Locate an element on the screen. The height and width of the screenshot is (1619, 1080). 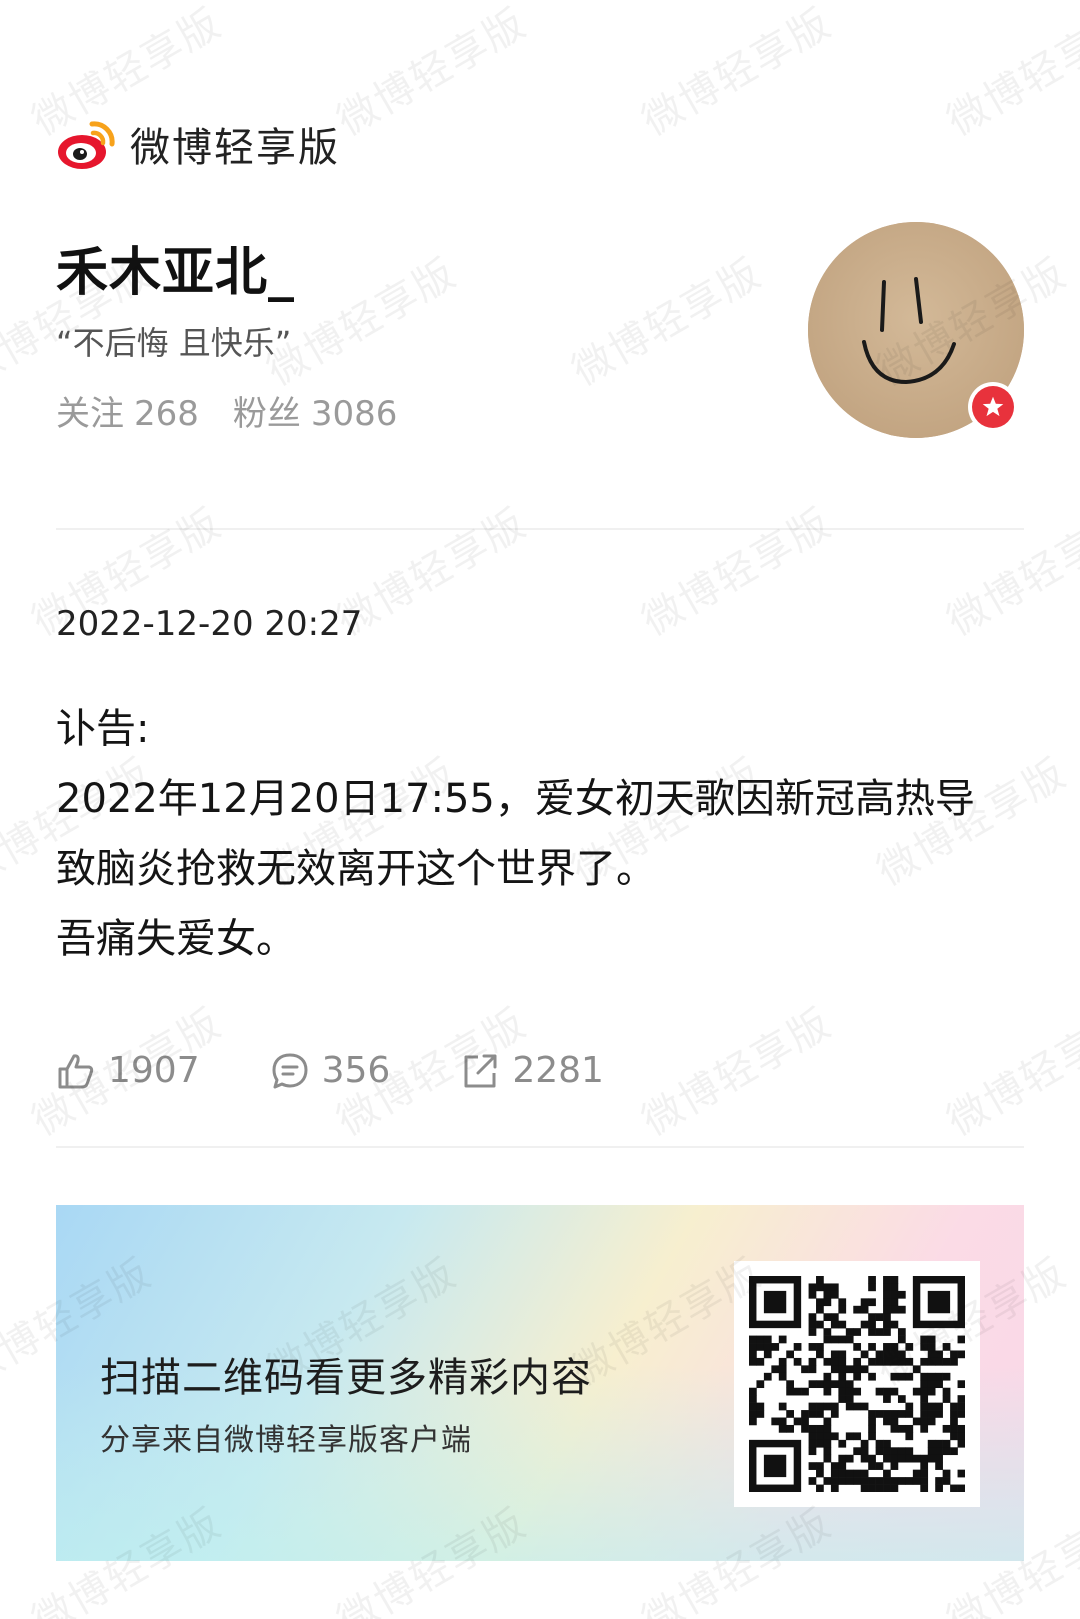
thumbs-up-icon is located at coordinates (76, 1070).